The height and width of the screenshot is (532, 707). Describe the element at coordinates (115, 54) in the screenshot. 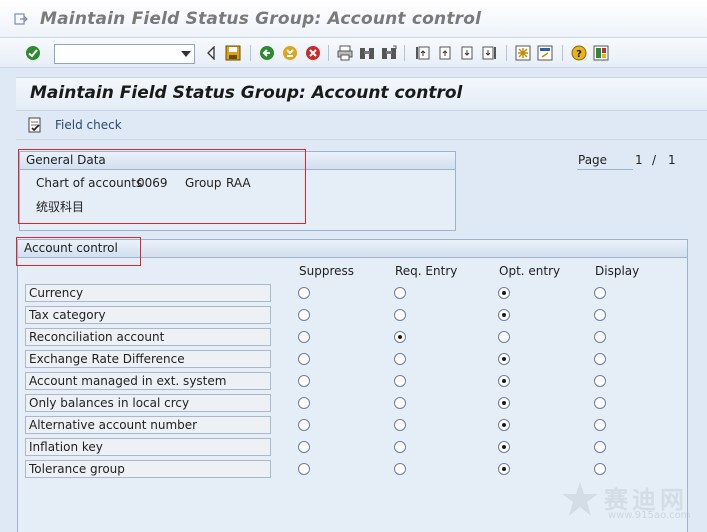

I see `command-input` at that location.